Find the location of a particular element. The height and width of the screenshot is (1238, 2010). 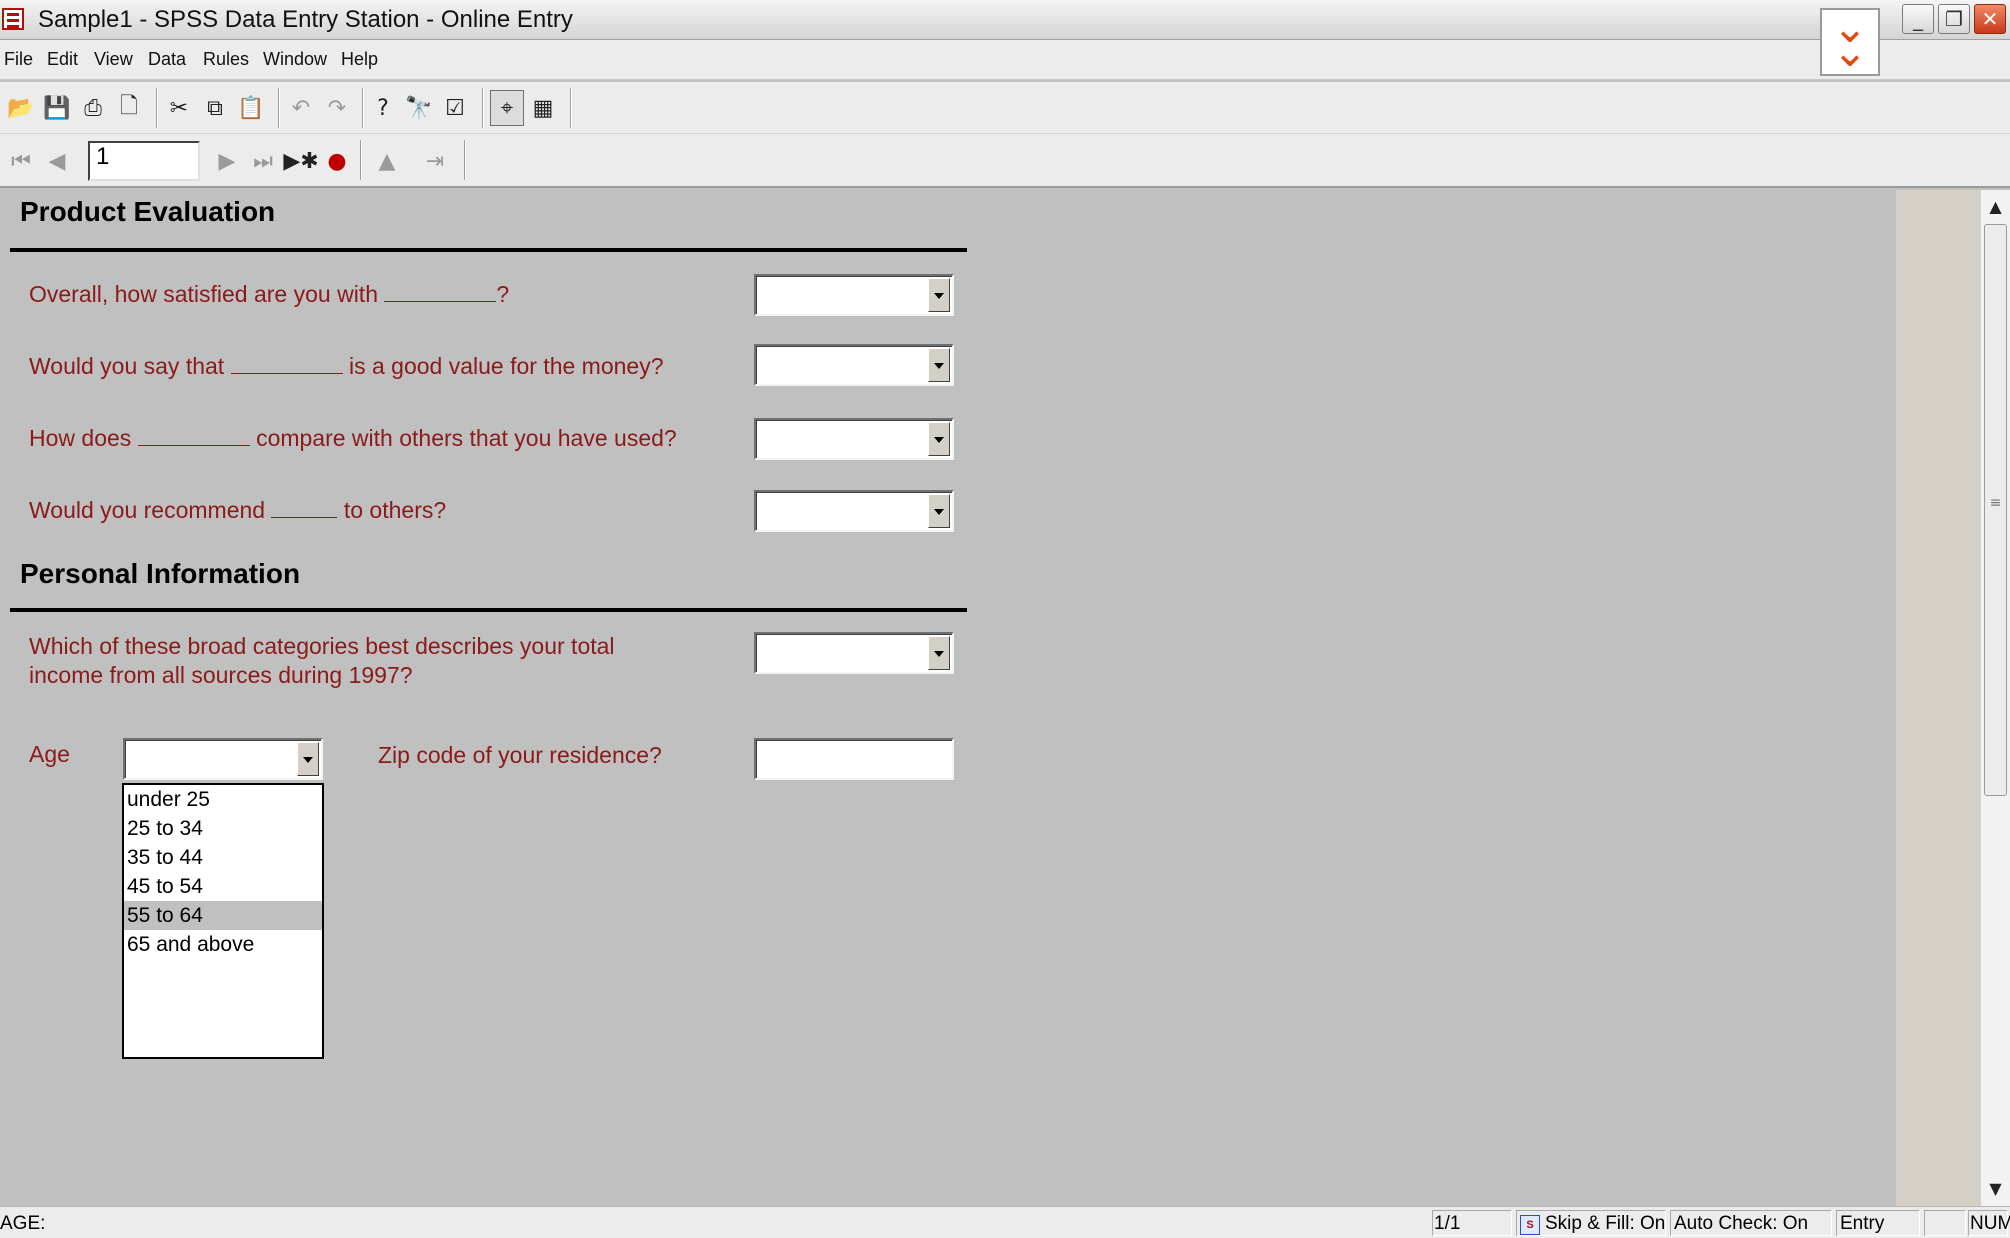

menu-view: View is located at coordinates (113, 59).